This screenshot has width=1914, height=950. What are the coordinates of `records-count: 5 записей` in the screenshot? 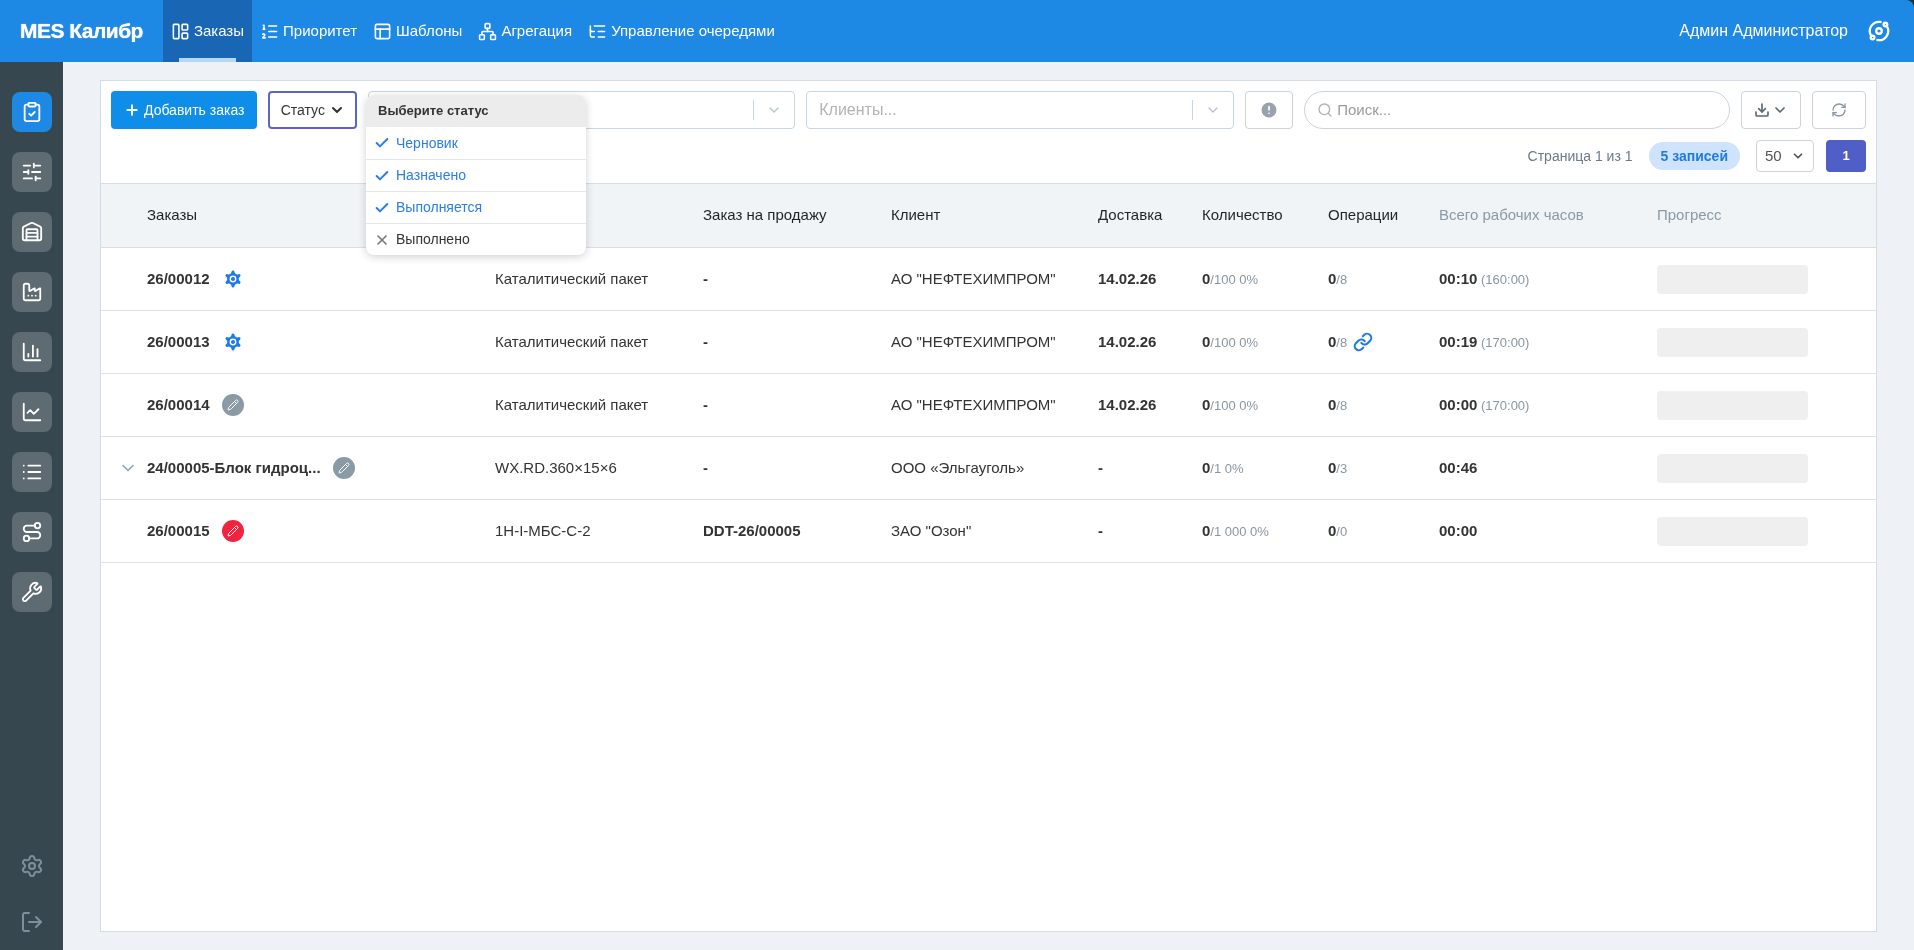 It's located at (1694, 156).